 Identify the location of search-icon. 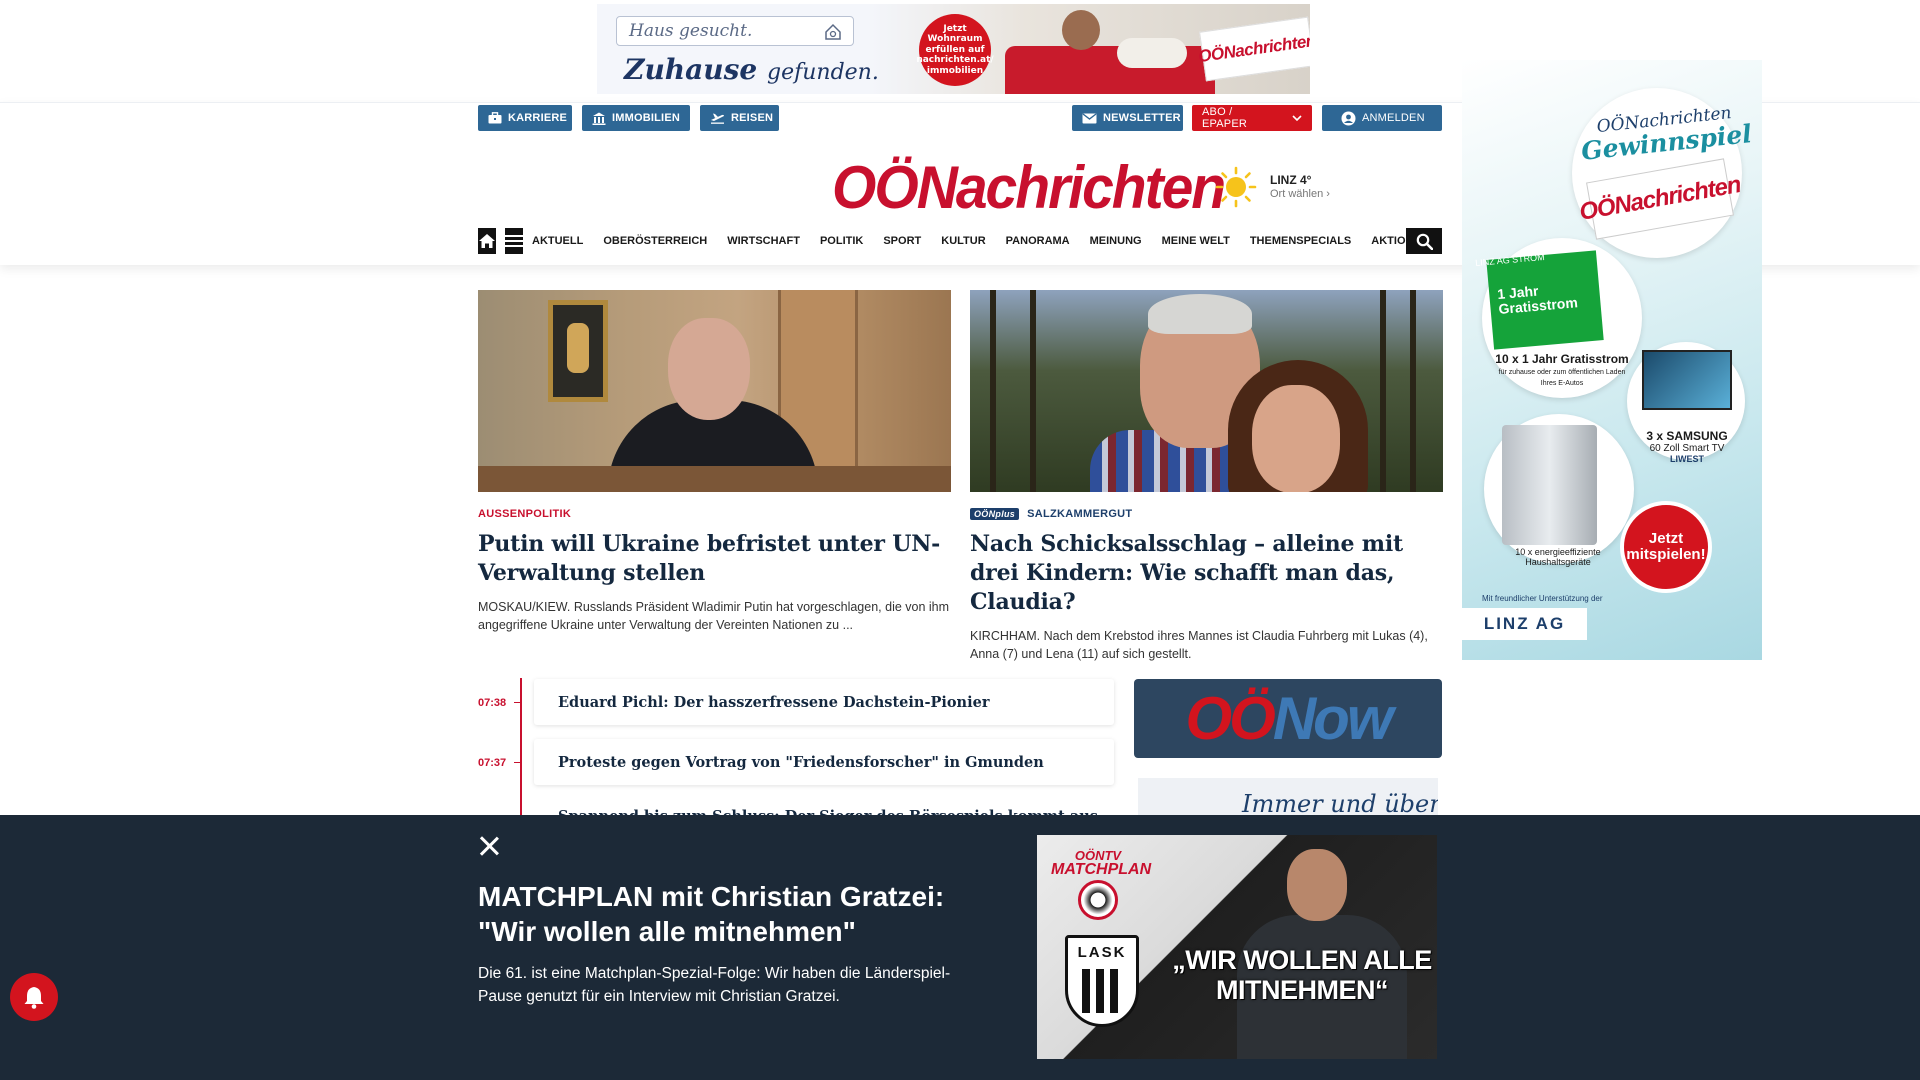
(1424, 241).